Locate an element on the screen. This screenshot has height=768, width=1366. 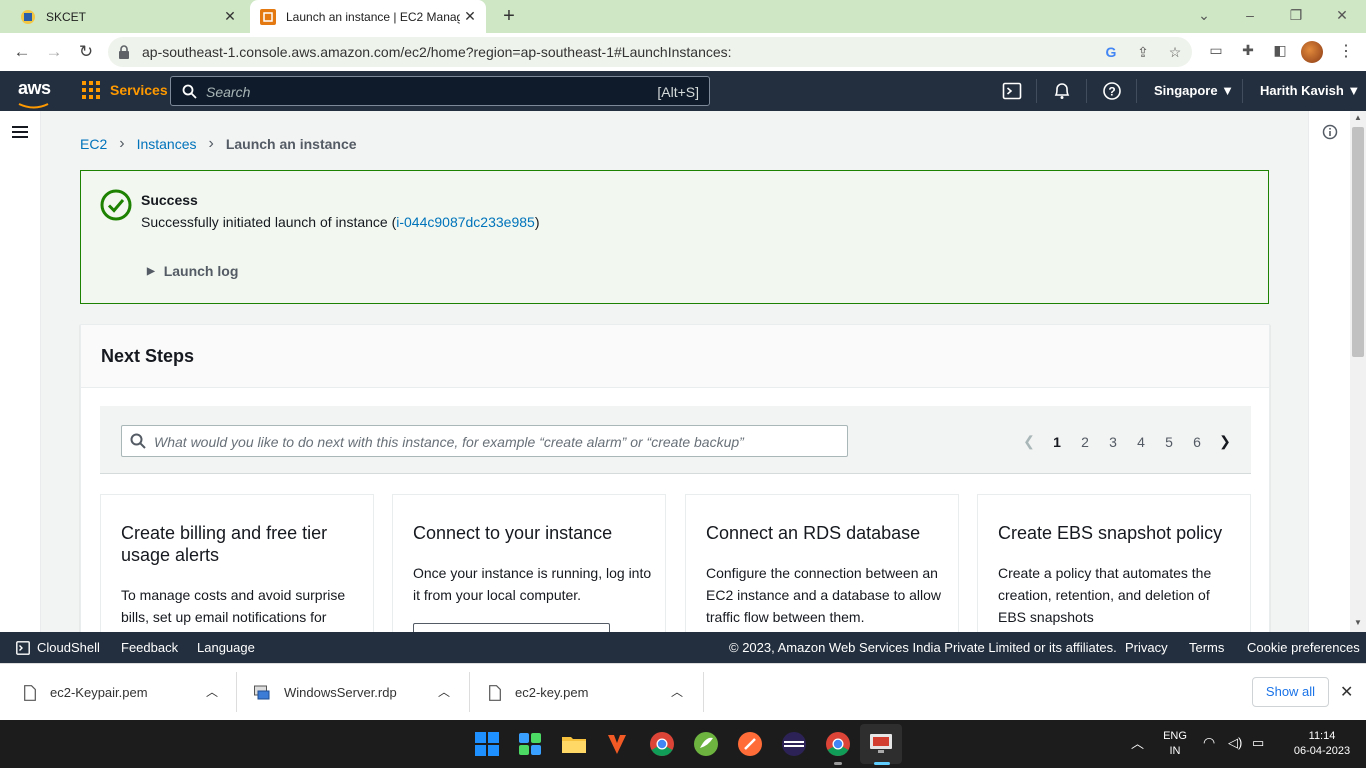
tab-launch-instance: Launch an instance | EC2 Manage ✕ is located at coordinates (368, 16).